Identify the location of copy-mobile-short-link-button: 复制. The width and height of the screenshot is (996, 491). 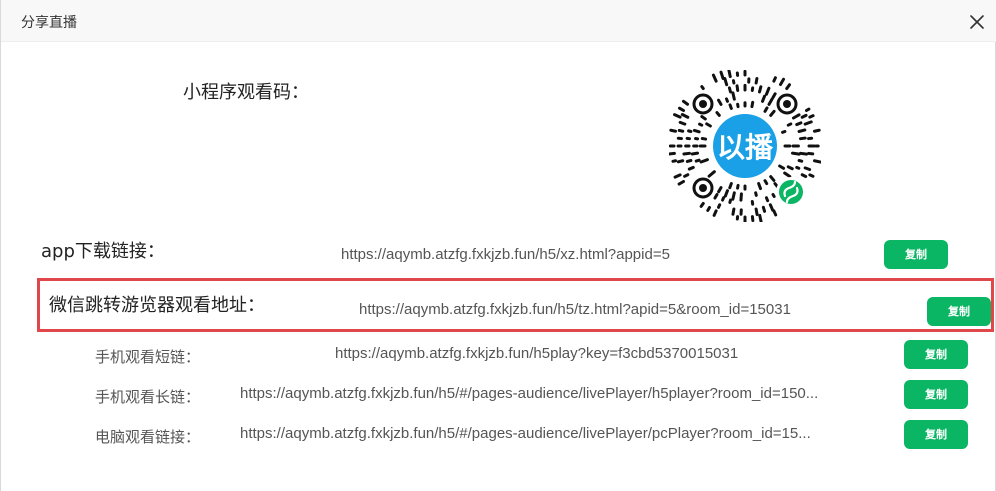
(936, 354).